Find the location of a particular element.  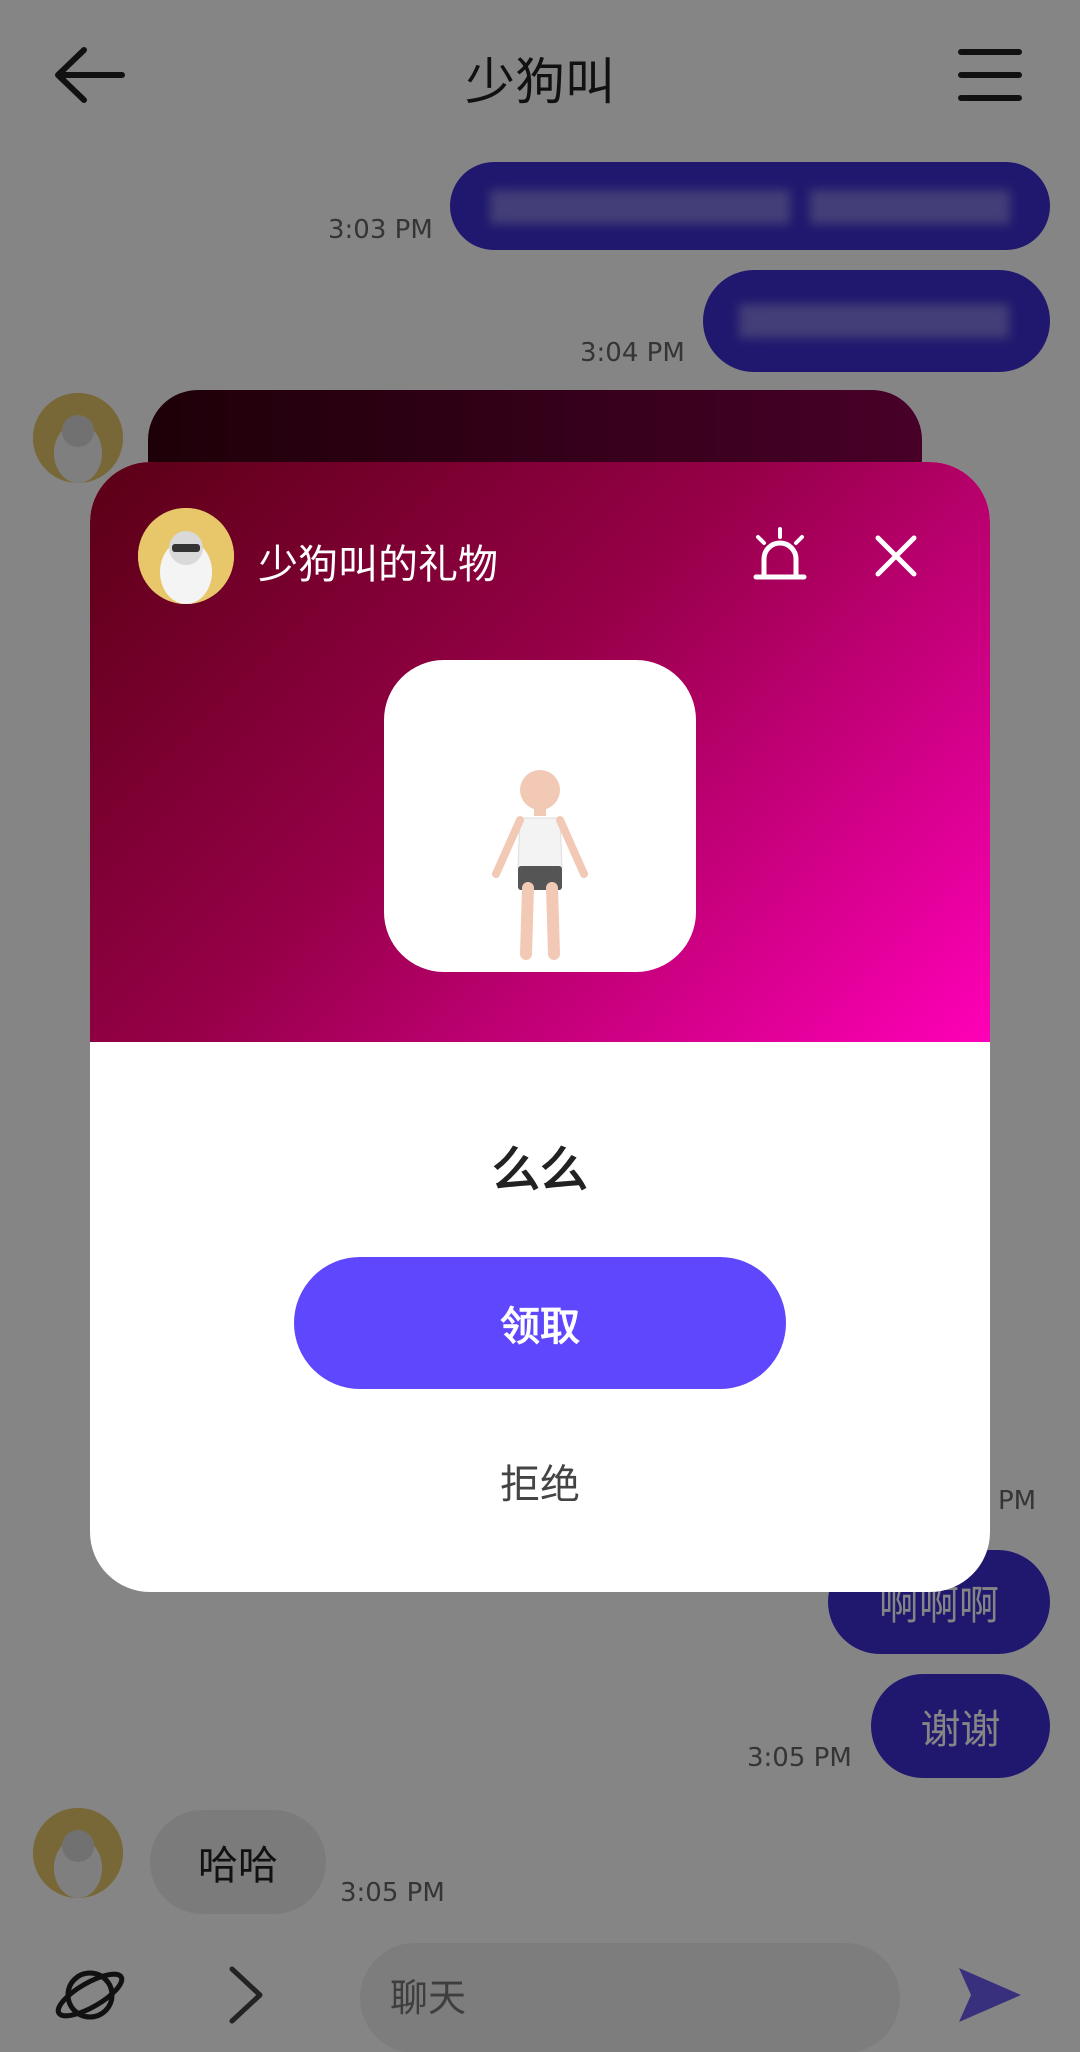

gift-preview is located at coordinates (540, 816).